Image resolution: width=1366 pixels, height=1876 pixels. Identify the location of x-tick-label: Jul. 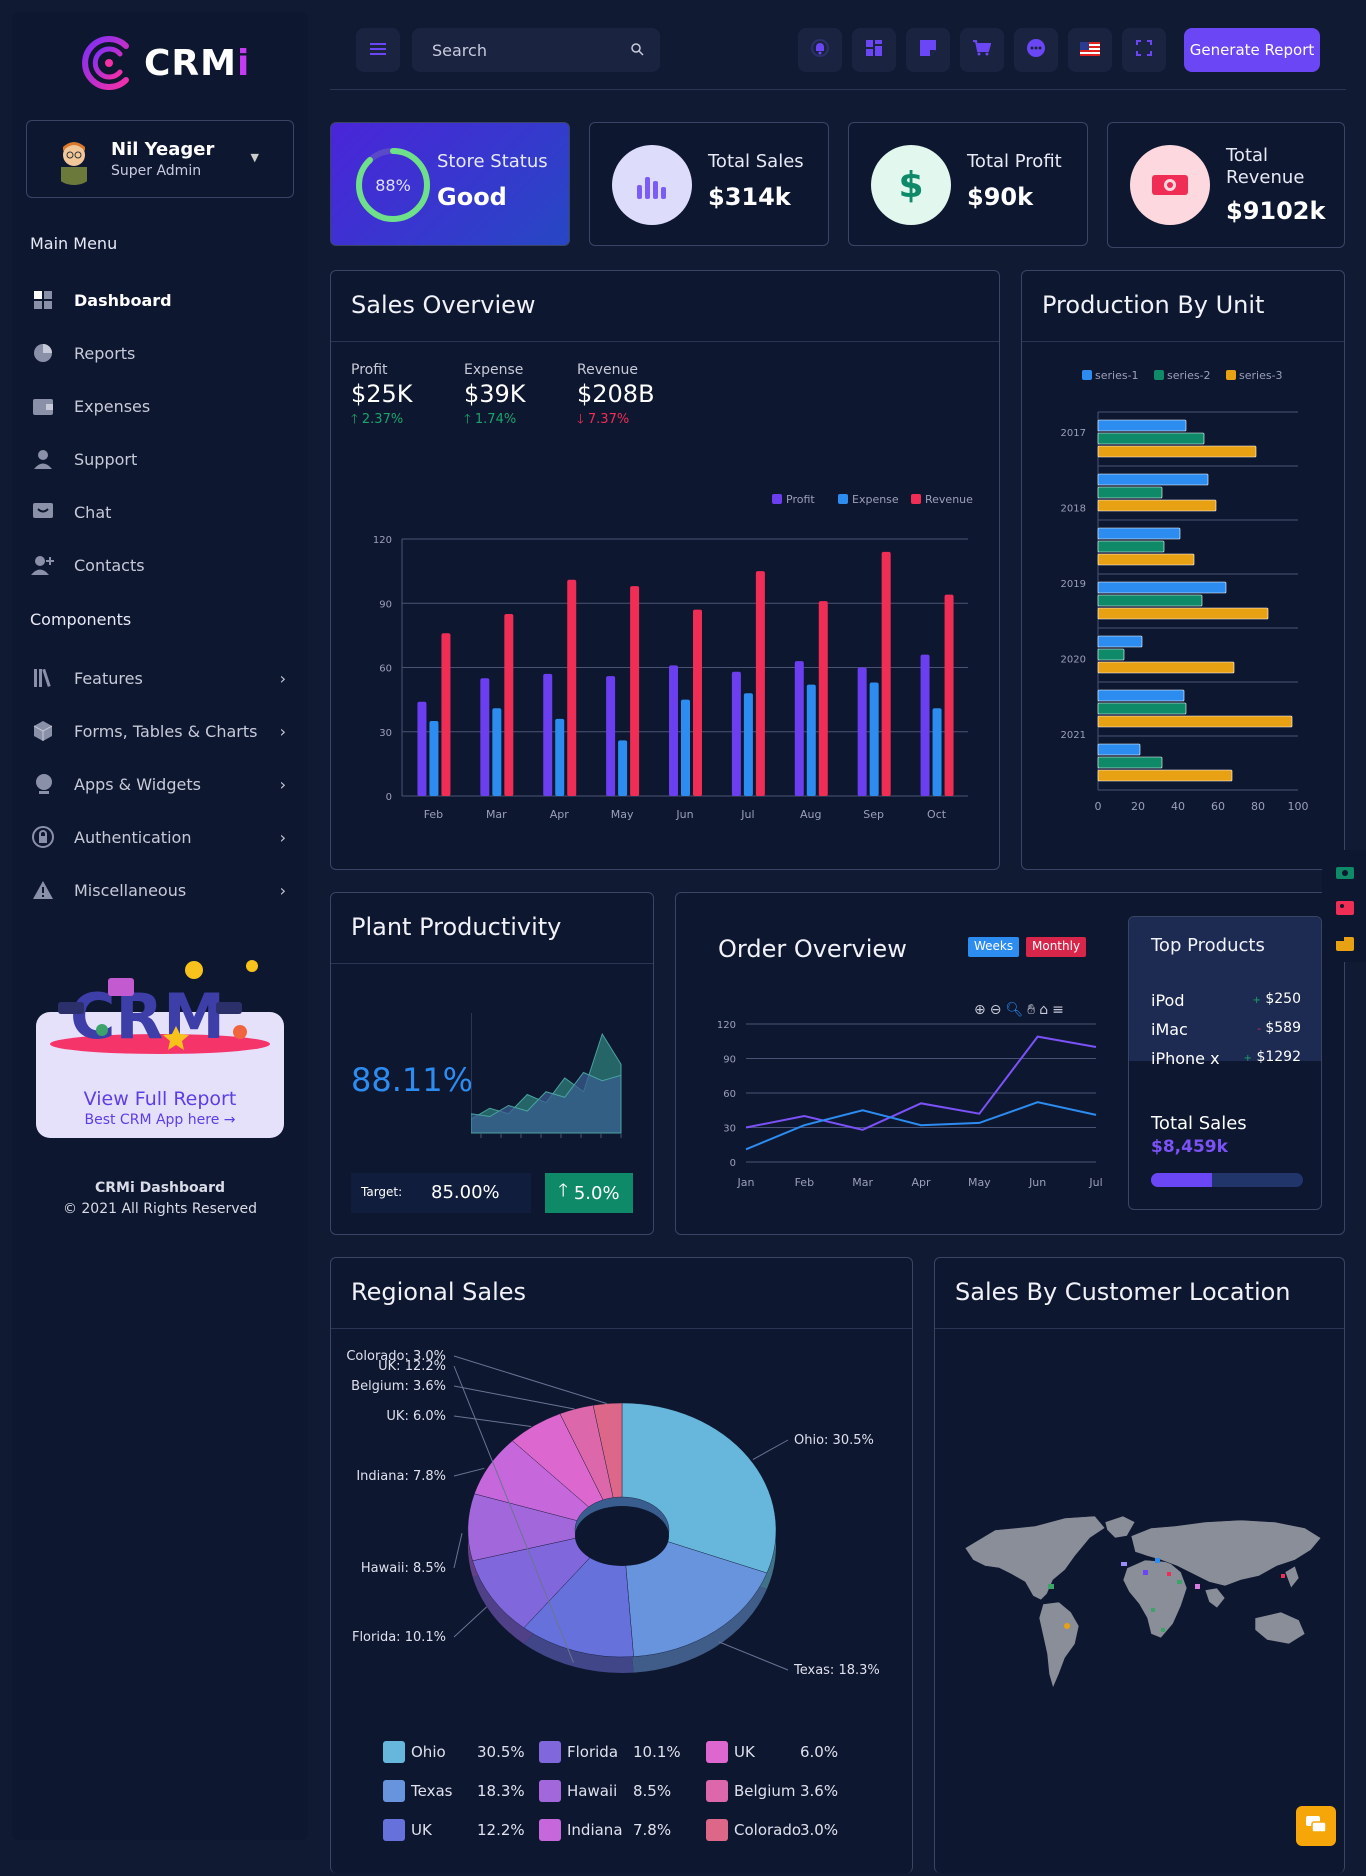
(747, 814).